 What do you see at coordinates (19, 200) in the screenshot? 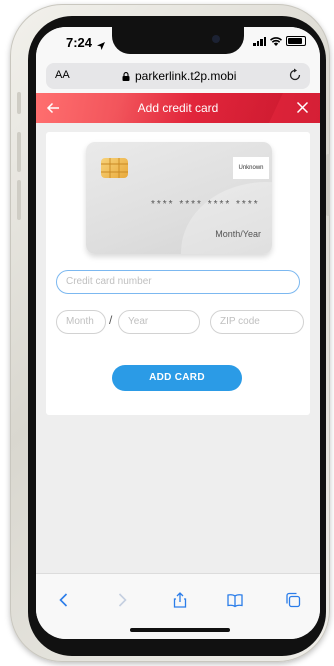
I see `volume-down-button` at bounding box center [19, 200].